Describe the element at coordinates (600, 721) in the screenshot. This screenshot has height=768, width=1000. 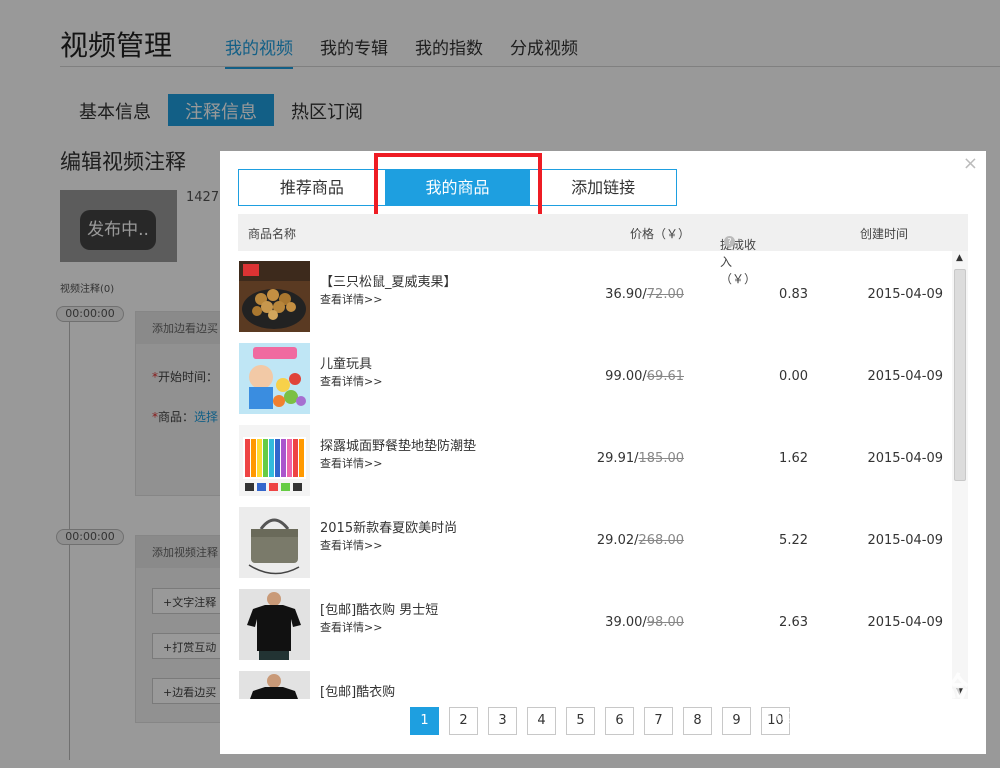
I see `pagination: 1 2 3 4 5 6 7 8 9 10` at that location.